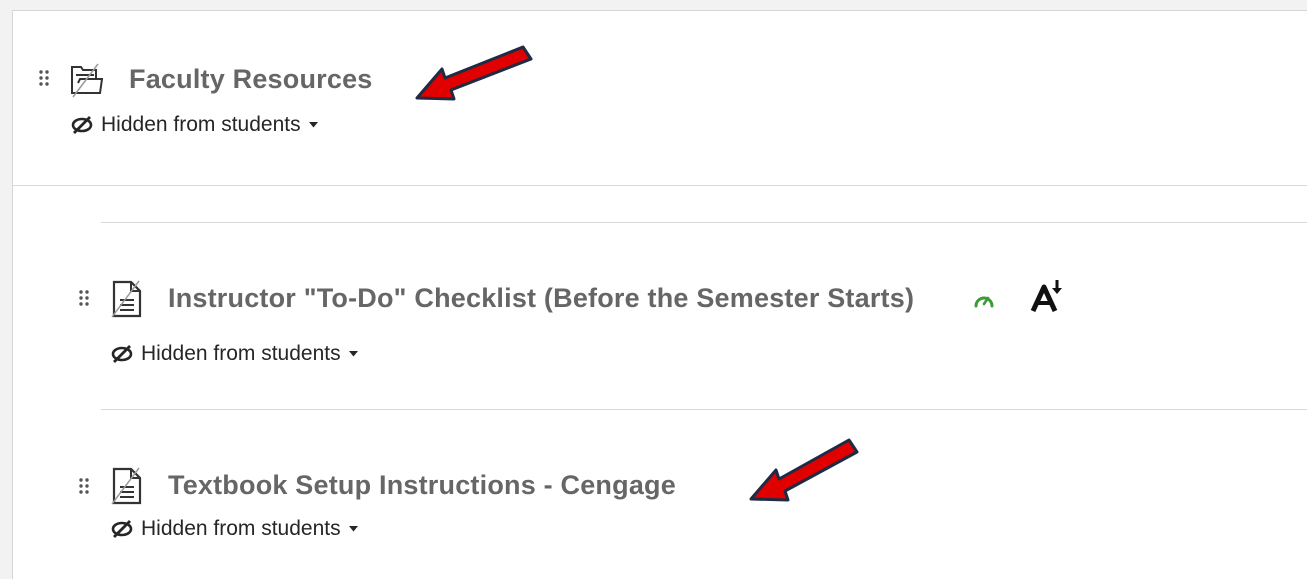 The image size is (1307, 579). Describe the element at coordinates (422, 485) in the screenshot. I see `item-title-link: Textbook Setup Instructions - Cengage` at that location.